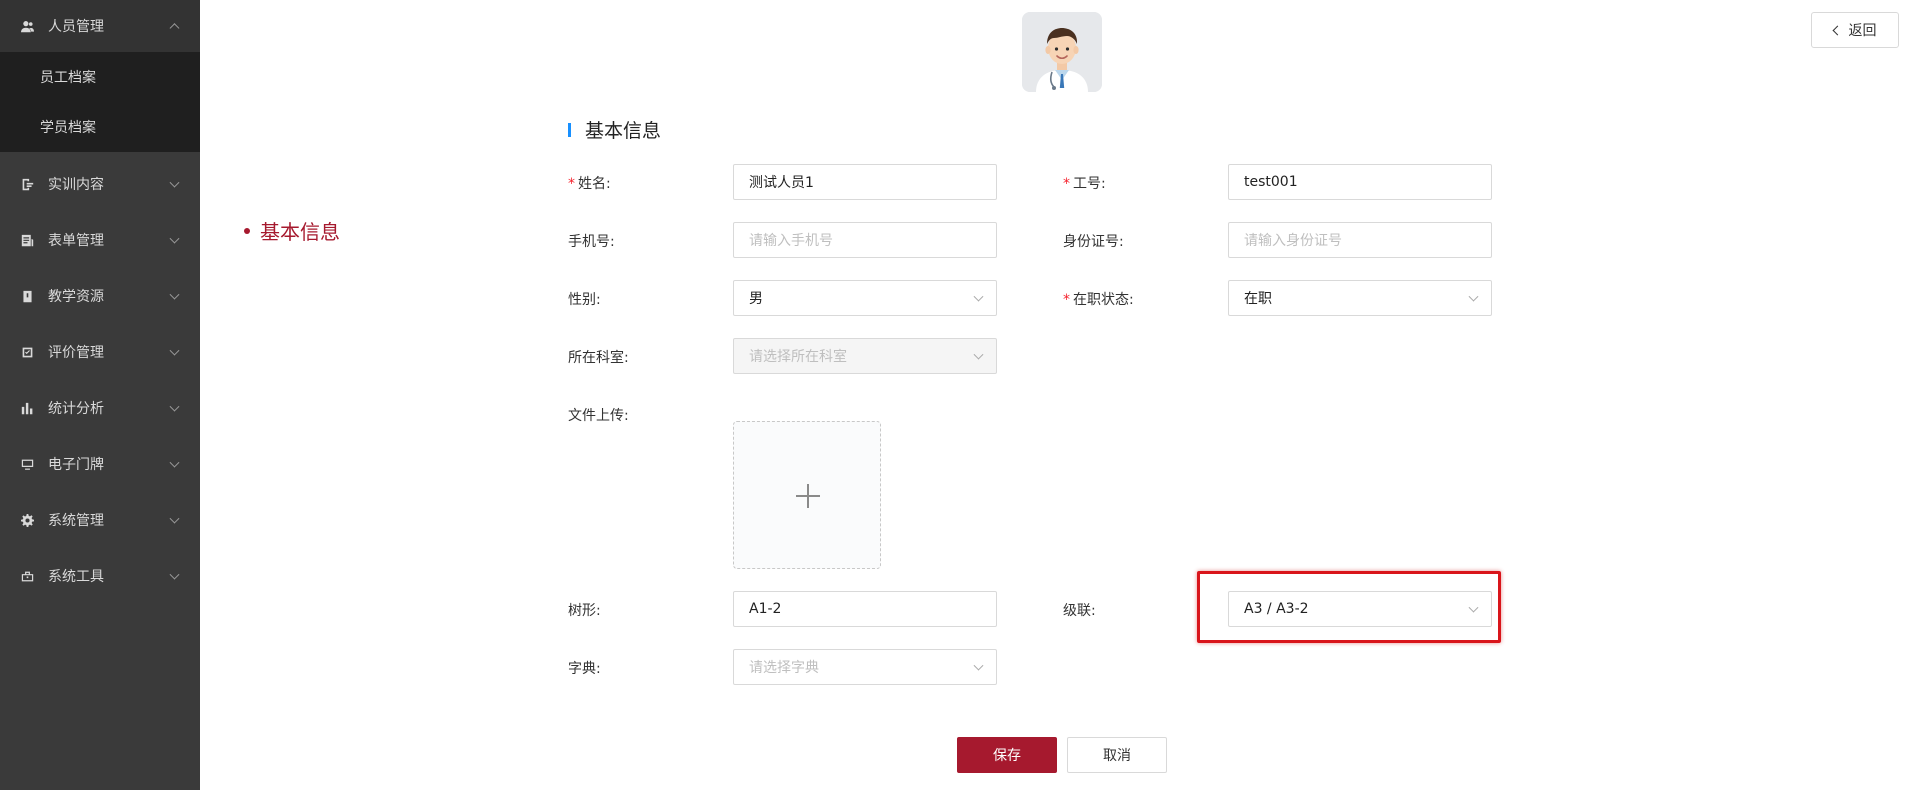 Image resolution: width=1911 pixels, height=790 pixels. What do you see at coordinates (589, 184) in the screenshot?
I see `name-label: * 姓名:` at bounding box center [589, 184].